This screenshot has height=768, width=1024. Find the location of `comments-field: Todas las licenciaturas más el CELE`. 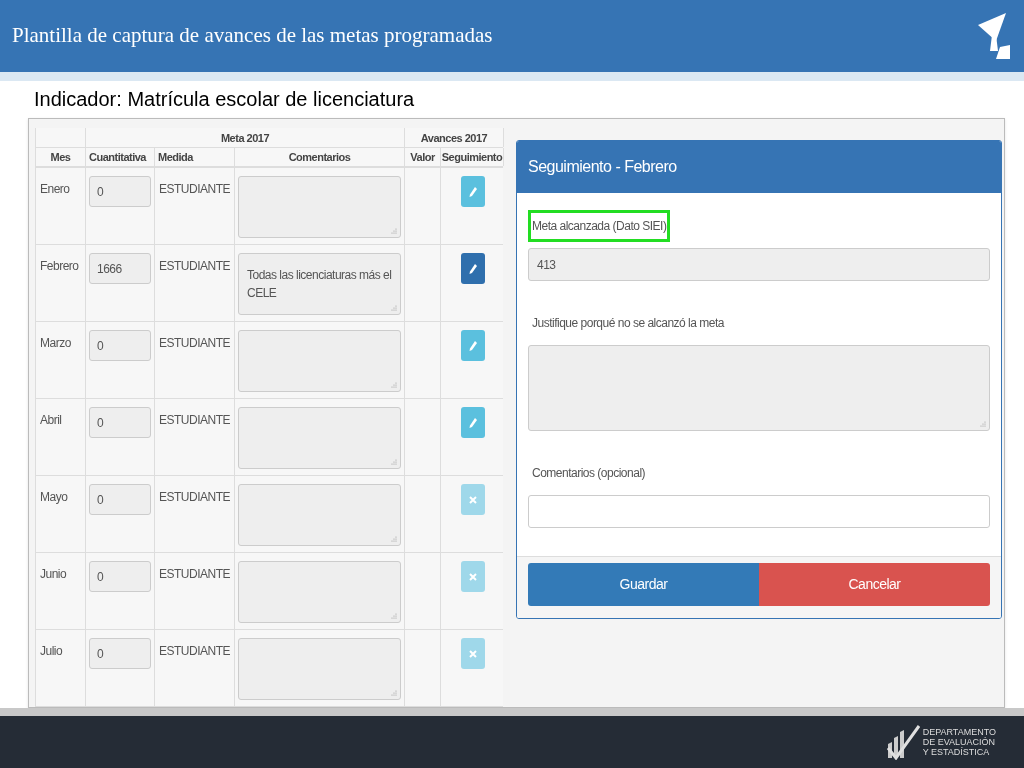

comments-field: Todas las licenciaturas más el CELE is located at coordinates (319, 284).